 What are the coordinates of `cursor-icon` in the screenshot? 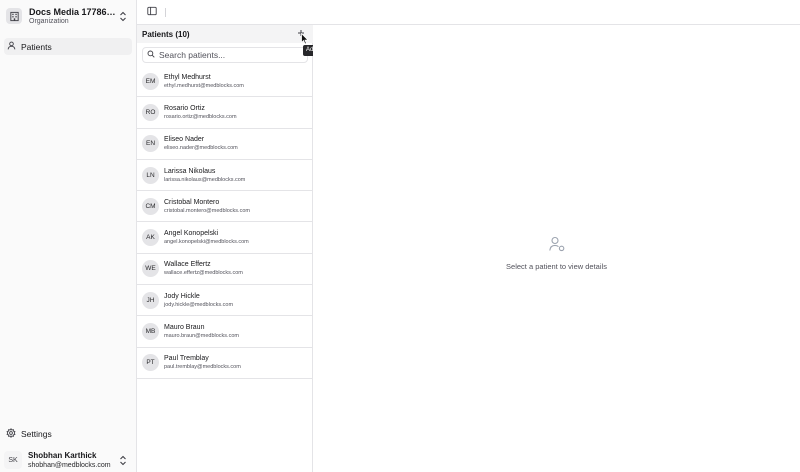 It's located at (305, 38).